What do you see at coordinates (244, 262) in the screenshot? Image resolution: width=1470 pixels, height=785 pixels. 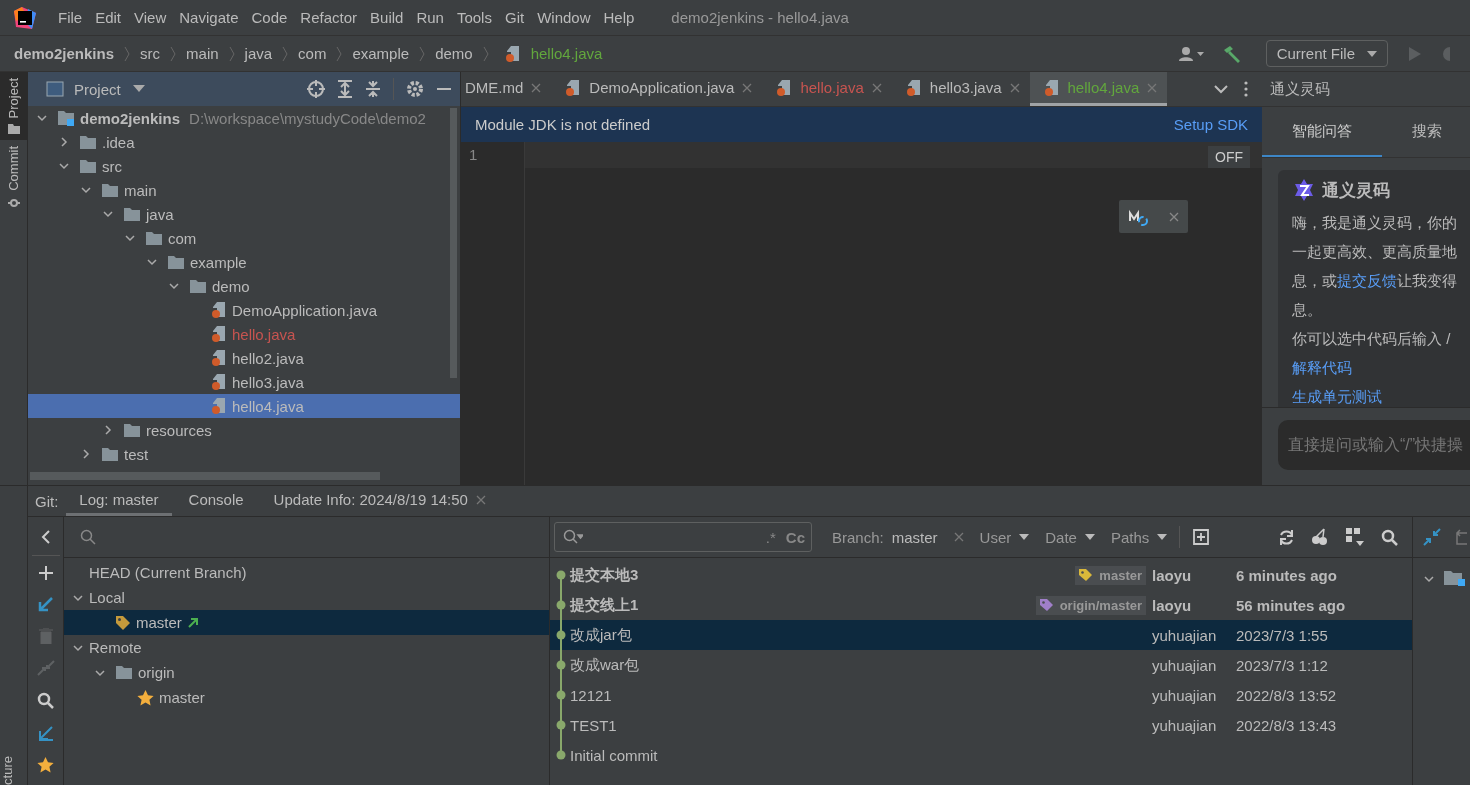 I see `tree-row: example` at bounding box center [244, 262].